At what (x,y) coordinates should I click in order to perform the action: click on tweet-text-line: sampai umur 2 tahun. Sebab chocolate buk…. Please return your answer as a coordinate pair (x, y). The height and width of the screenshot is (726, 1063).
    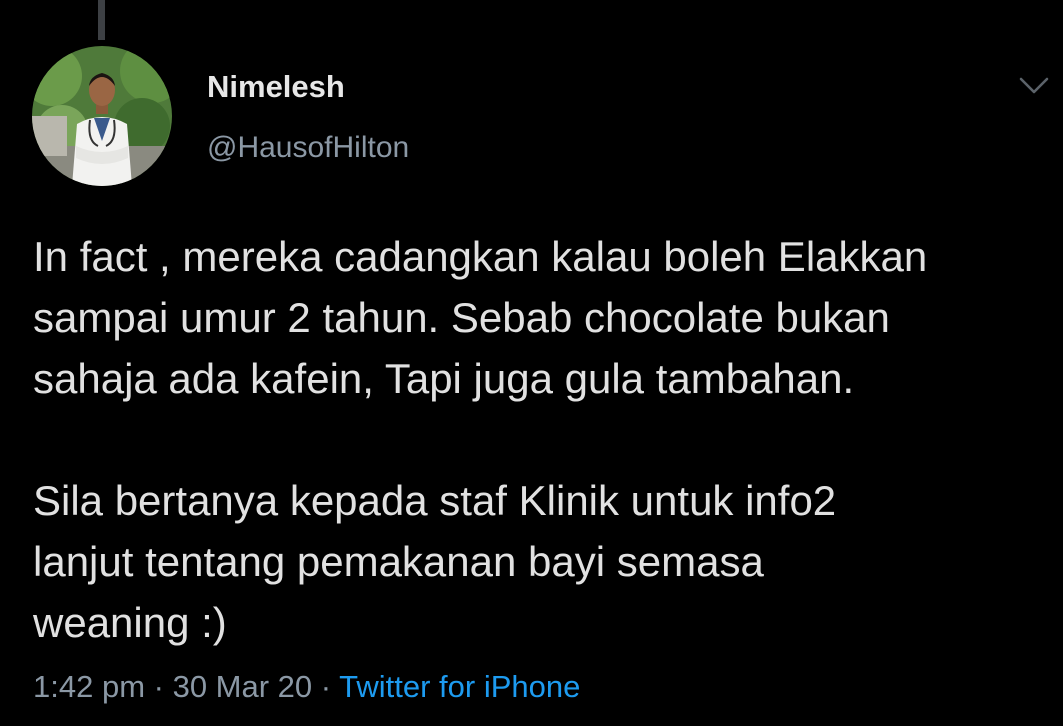
    Looking at the image, I should click on (461, 317).